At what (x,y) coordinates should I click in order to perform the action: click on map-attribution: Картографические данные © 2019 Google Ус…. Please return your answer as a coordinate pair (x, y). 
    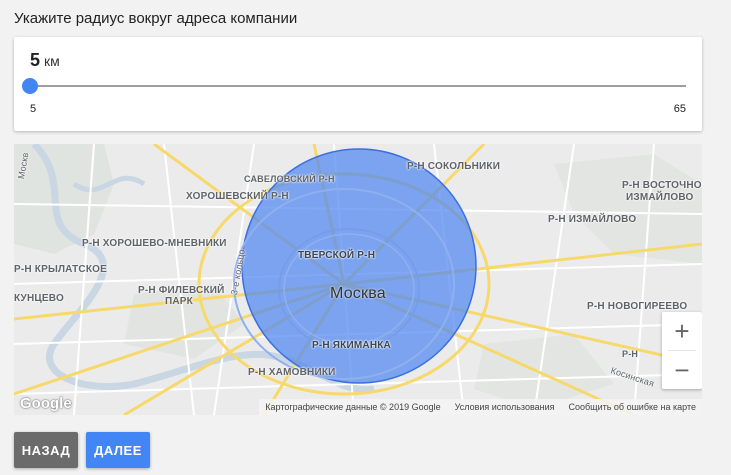
    Looking at the image, I should click on (480, 407).